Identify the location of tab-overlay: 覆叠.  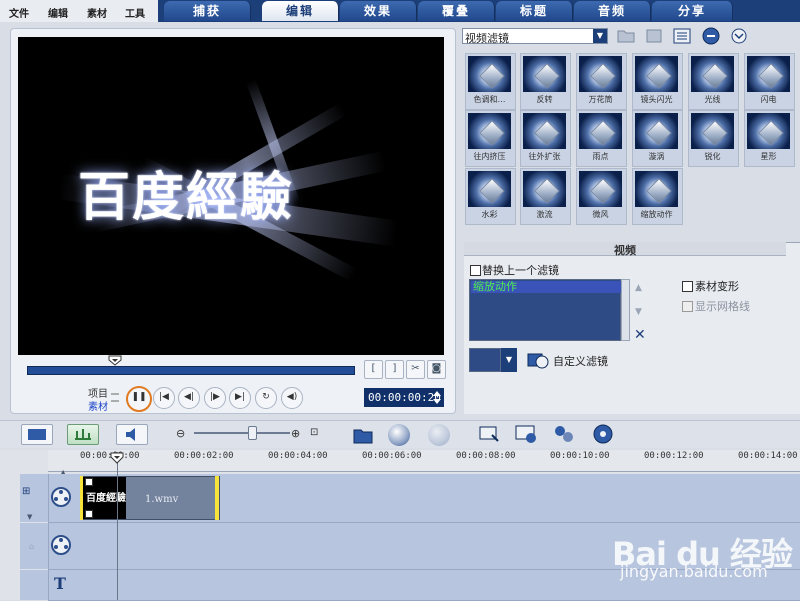
(456, 11).